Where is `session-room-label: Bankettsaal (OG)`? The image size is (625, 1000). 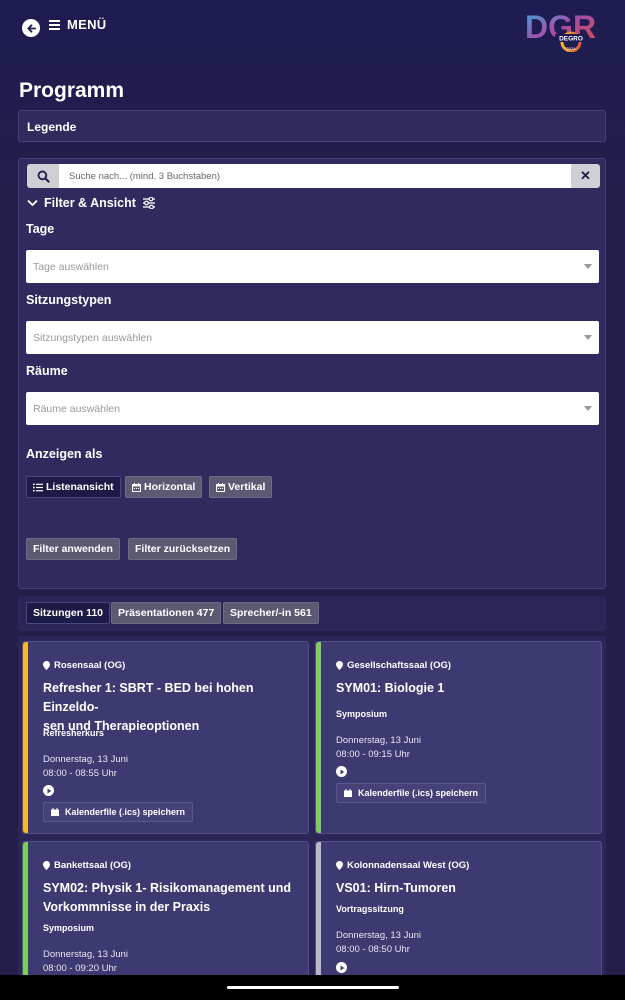
session-room-label: Bankettsaal (OG) is located at coordinates (93, 865).